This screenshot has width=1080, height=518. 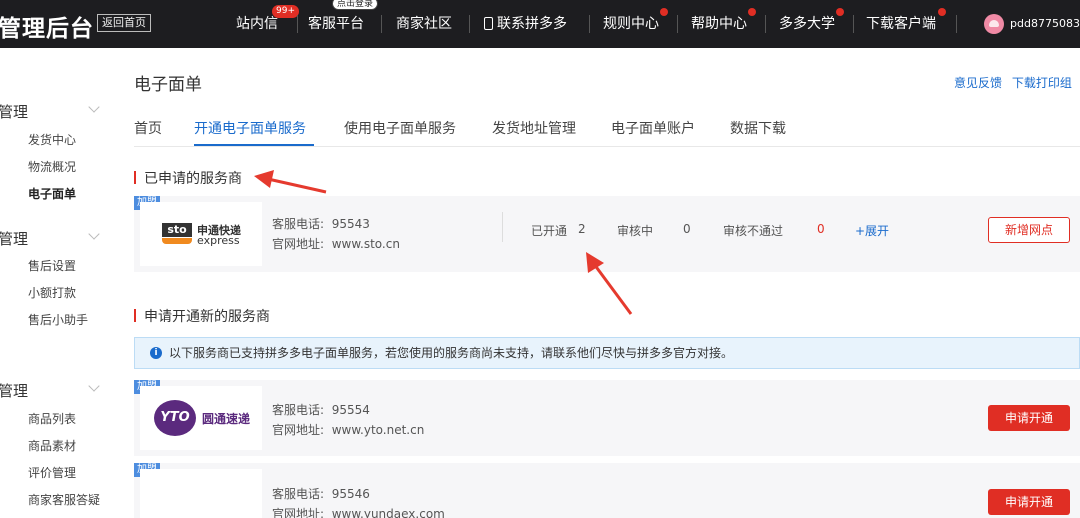 What do you see at coordinates (175, 418) in the screenshot?
I see `yto-logo-mark: YTO` at bounding box center [175, 418].